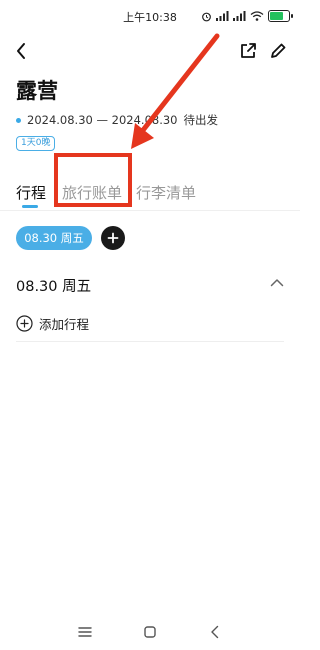 The width and height of the screenshot is (320, 650). What do you see at coordinates (64, 324) in the screenshot?
I see `add-itinerary-label: 添加行程` at bounding box center [64, 324].